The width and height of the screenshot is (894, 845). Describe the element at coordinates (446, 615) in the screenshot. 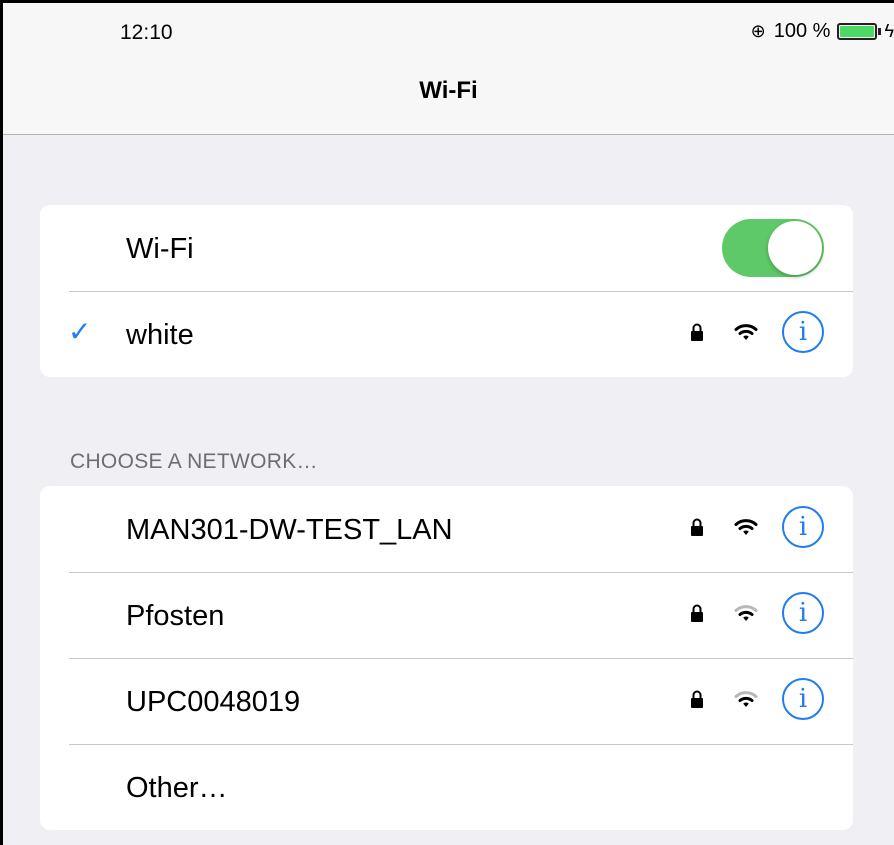

I see `network-row: Pfosten i` at that location.